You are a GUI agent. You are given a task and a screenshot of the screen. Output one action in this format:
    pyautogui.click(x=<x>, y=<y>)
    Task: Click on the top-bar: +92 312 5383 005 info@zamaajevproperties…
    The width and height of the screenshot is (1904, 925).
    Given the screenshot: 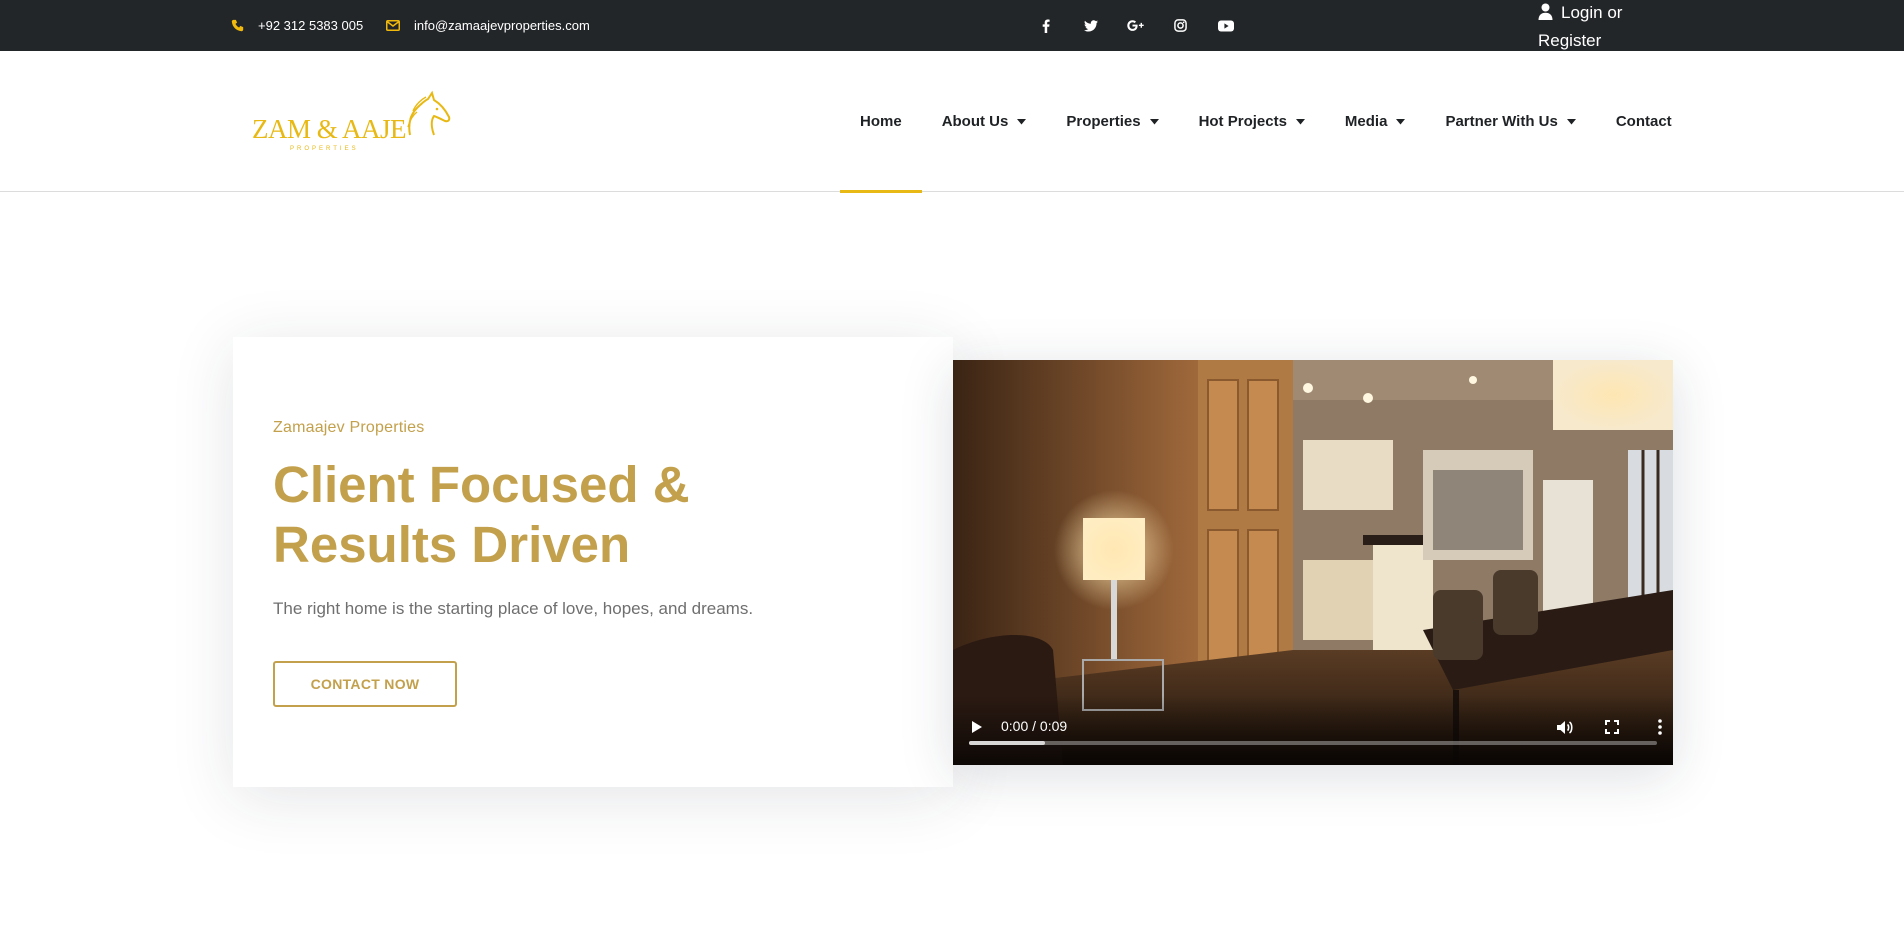 What is the action you would take?
    pyautogui.click(x=952, y=25)
    